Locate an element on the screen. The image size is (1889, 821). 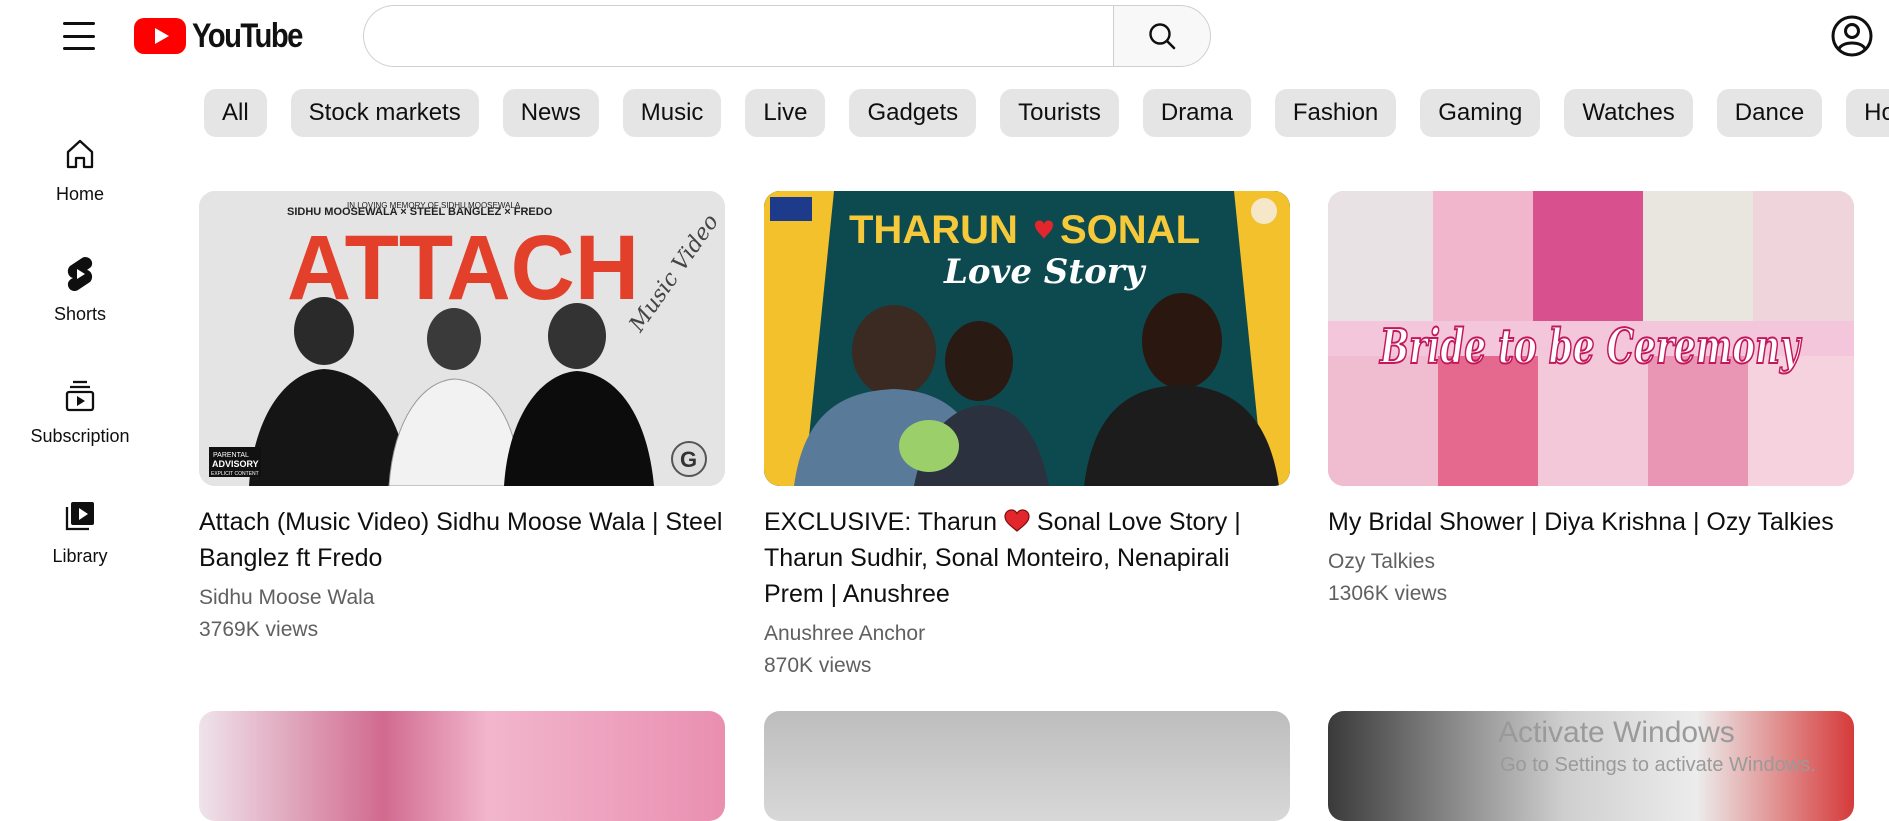
chip-all: All is located at coordinates (235, 113).